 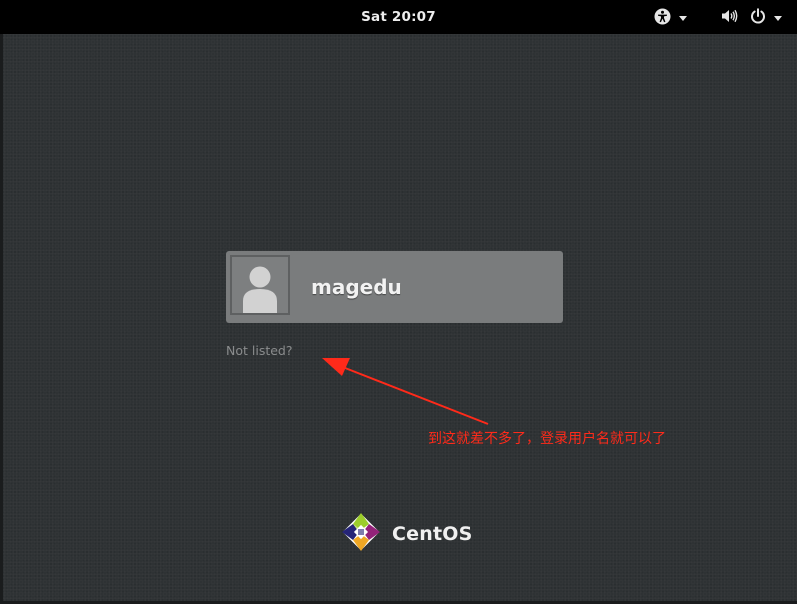 What do you see at coordinates (432, 534) in the screenshot?
I see `centos-logo-text: CentOS` at bounding box center [432, 534].